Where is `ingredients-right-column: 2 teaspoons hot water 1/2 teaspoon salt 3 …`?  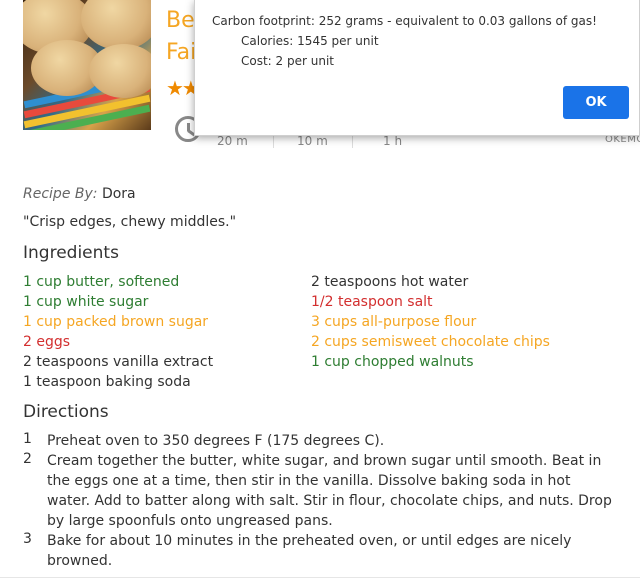
ingredients-right-column: 2 teaspoons hot water 1/2 teaspoon salt 3 … is located at coordinates (471, 322).